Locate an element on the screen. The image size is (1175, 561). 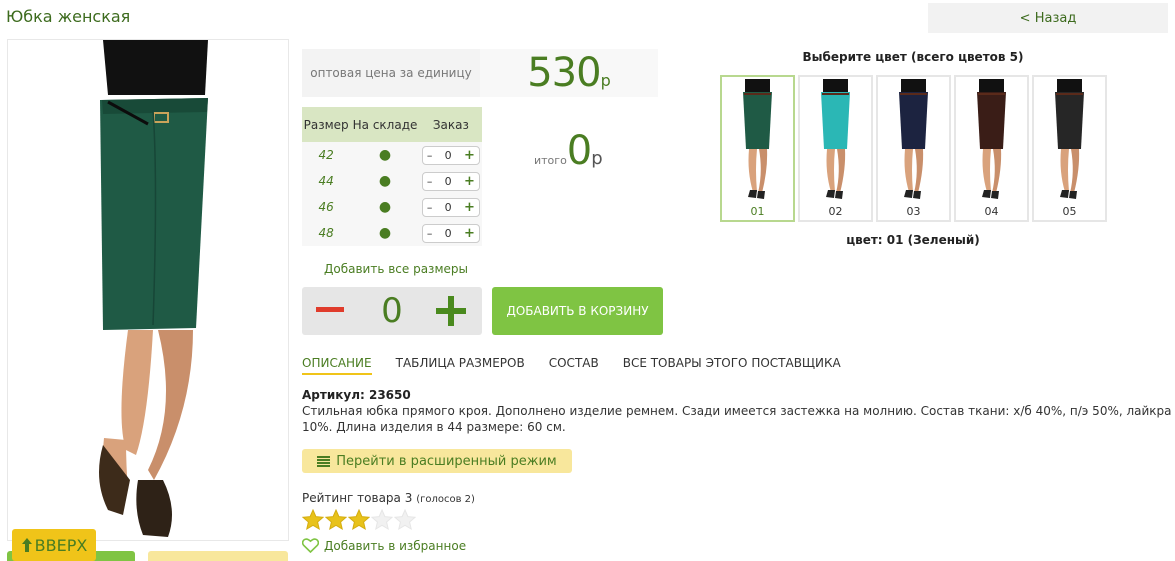
color-swatches: 01 02 03 04 05 is located at coordinates (913, 148).